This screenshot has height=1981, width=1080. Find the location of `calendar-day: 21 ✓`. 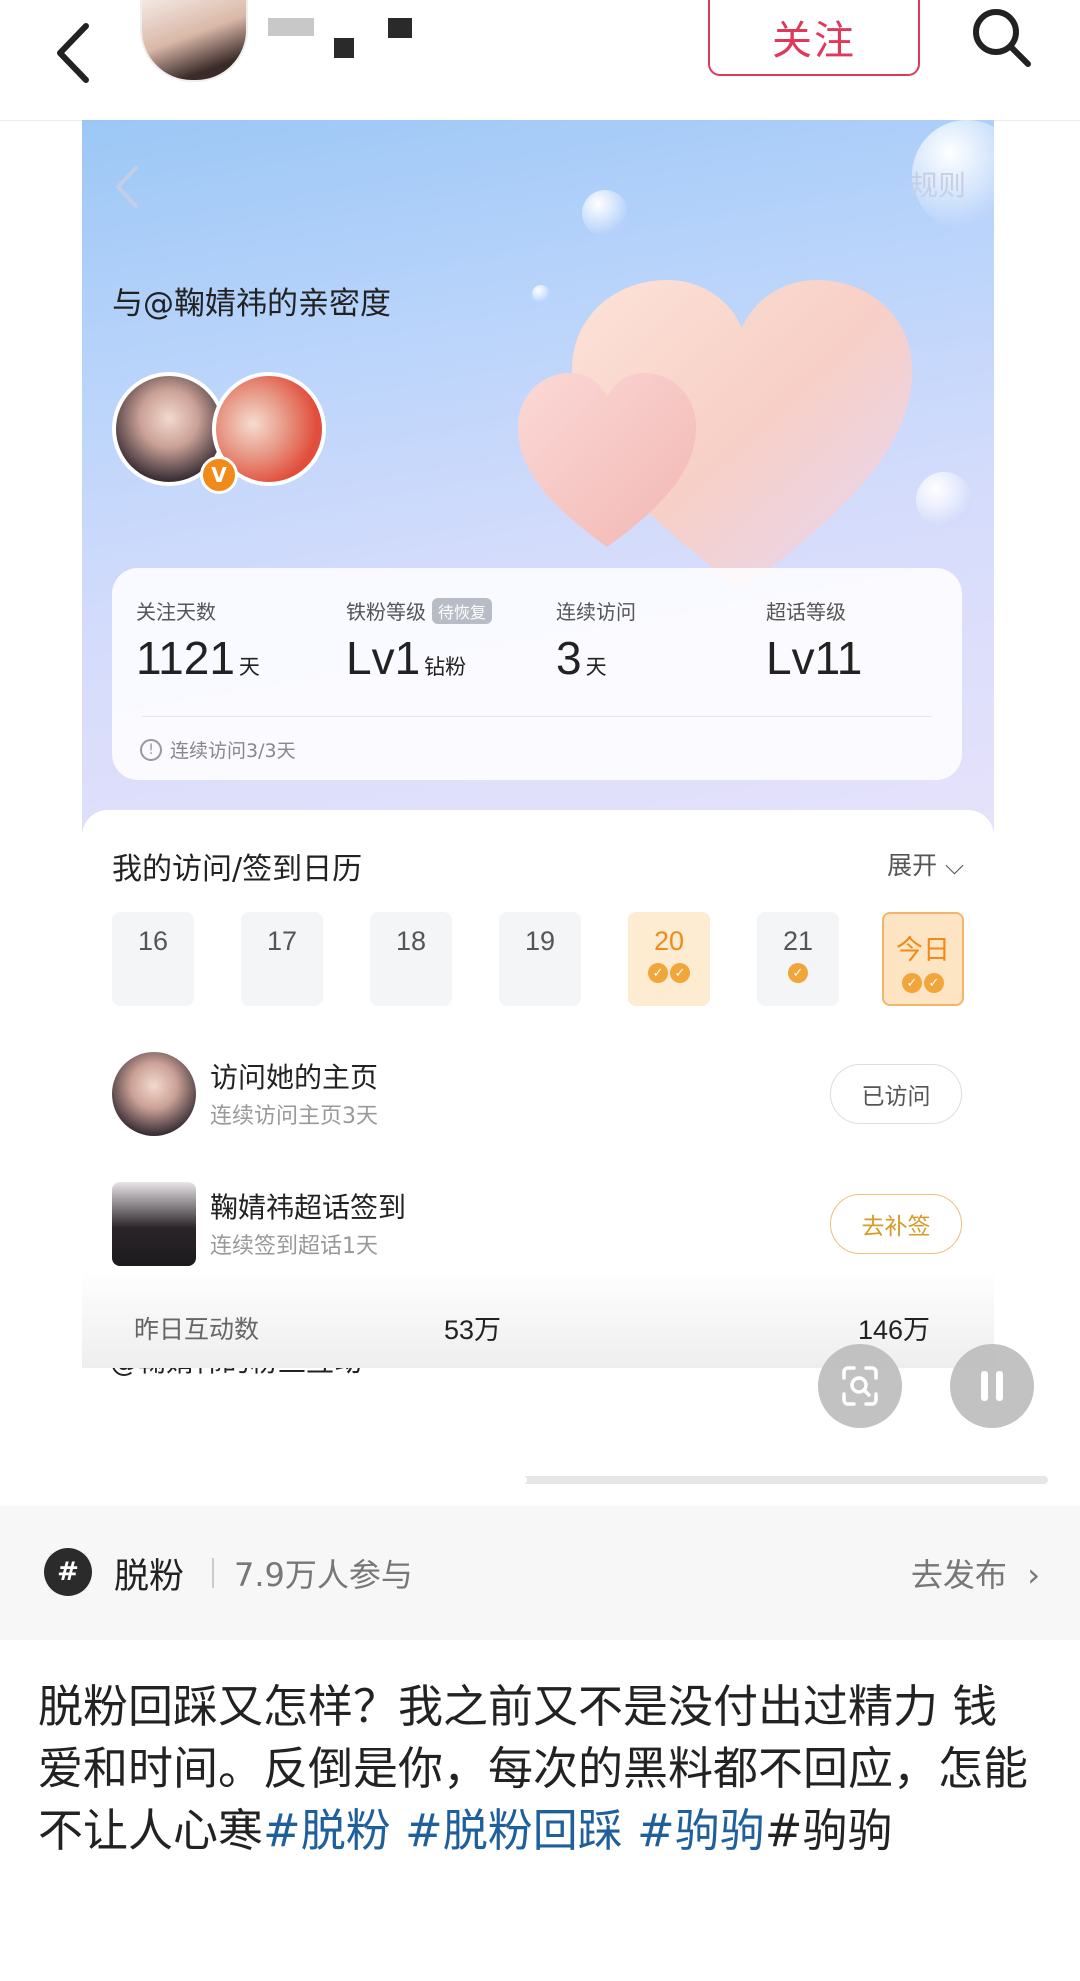

calendar-day: 21 ✓ is located at coordinates (798, 959).